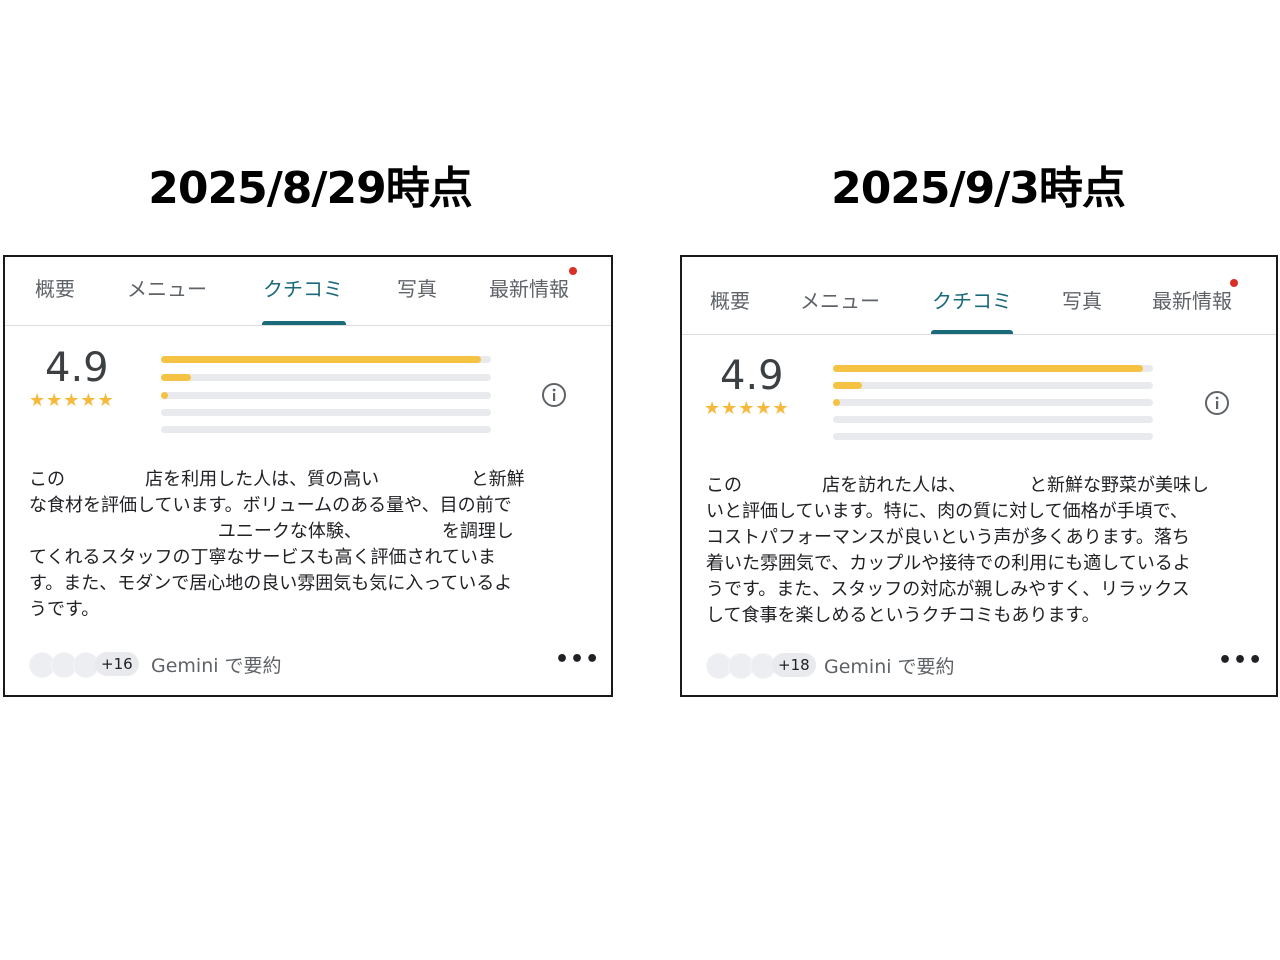 This screenshot has height=960, width=1280. What do you see at coordinates (766, 666) in the screenshot?
I see `right-reviewer-avatars: +18` at bounding box center [766, 666].